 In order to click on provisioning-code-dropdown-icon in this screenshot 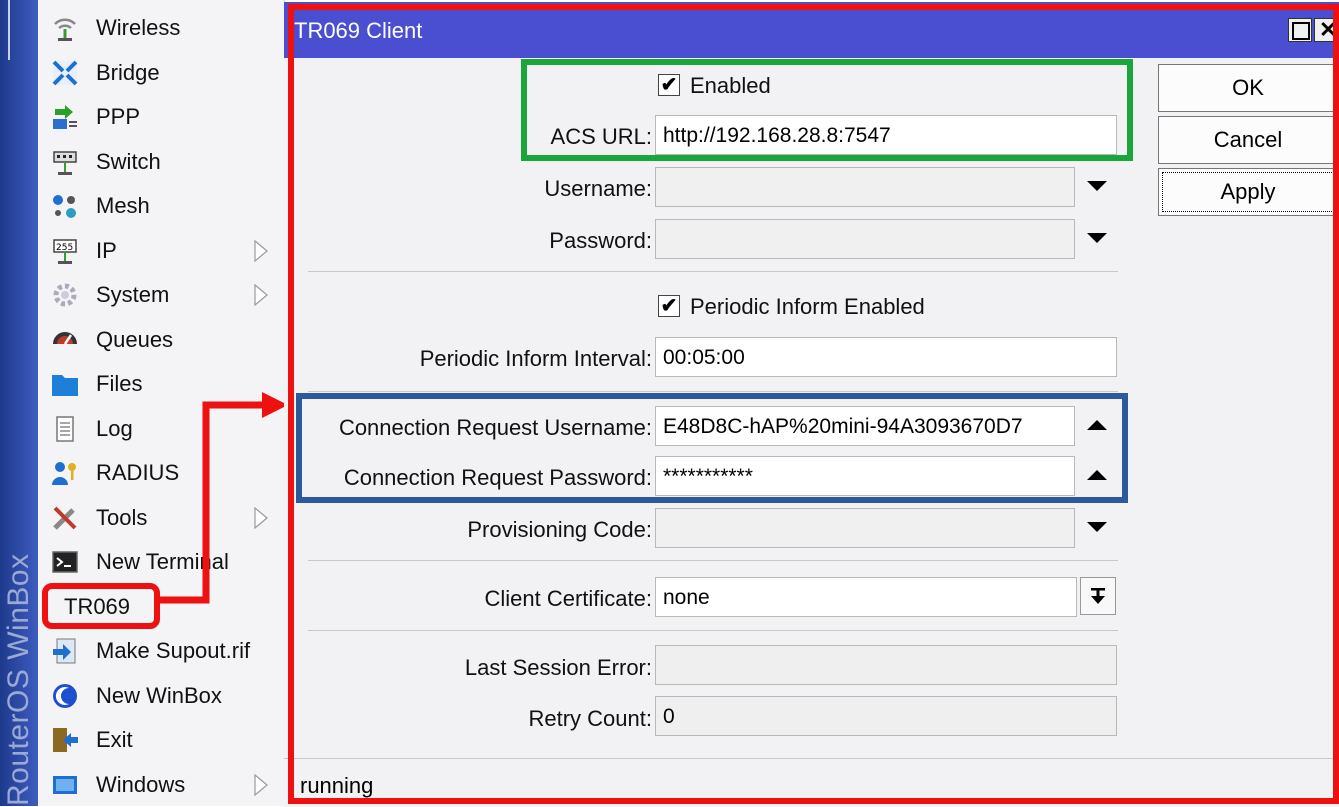, I will do `click(1097, 527)`.